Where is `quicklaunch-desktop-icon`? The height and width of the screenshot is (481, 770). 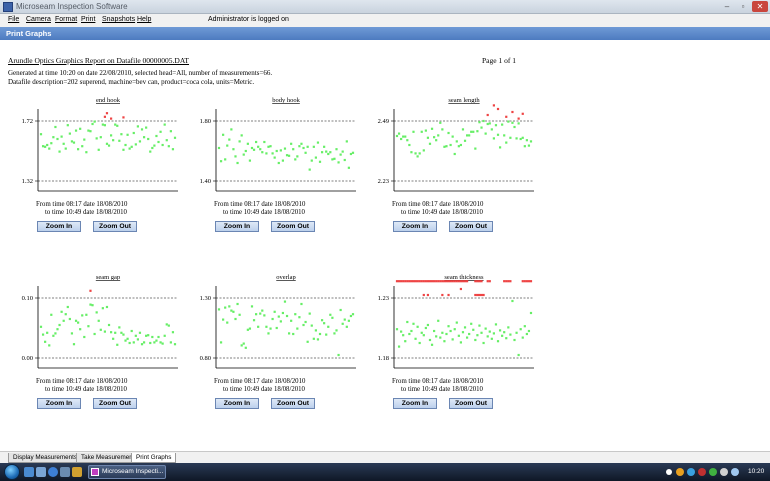
quicklaunch-desktop-icon is located at coordinates (29, 472).